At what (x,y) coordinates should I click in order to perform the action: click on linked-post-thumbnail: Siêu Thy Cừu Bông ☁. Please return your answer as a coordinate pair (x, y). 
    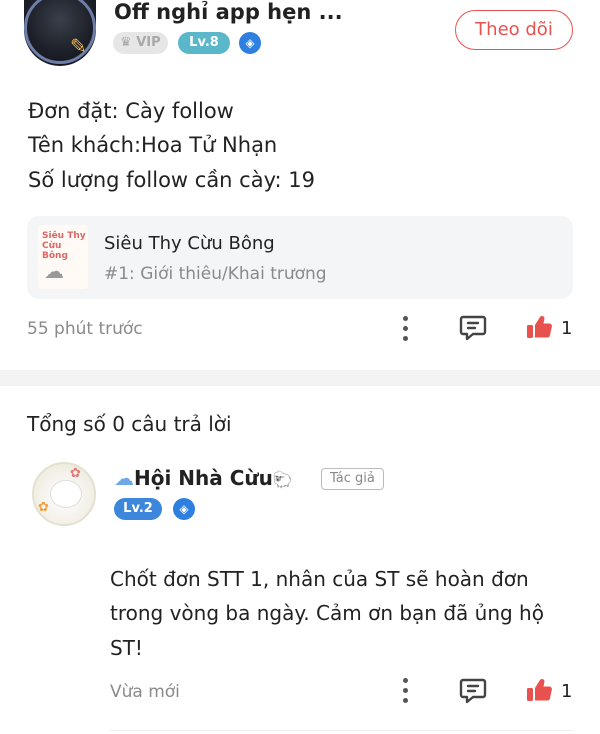
    Looking at the image, I should click on (63, 257).